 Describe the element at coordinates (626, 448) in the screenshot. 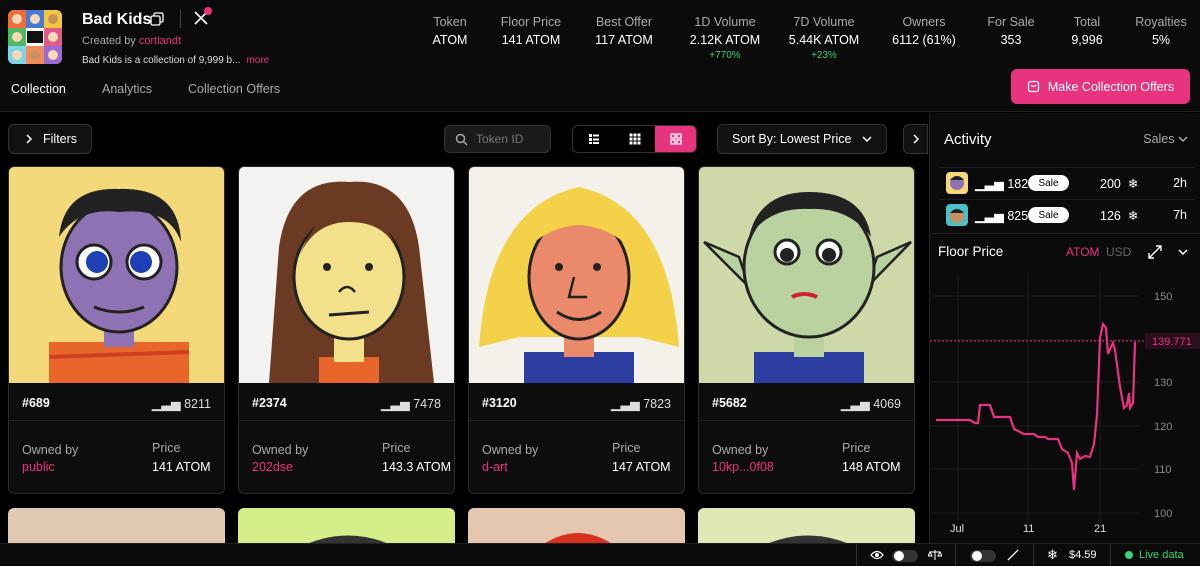

I see `price-label: Price` at that location.